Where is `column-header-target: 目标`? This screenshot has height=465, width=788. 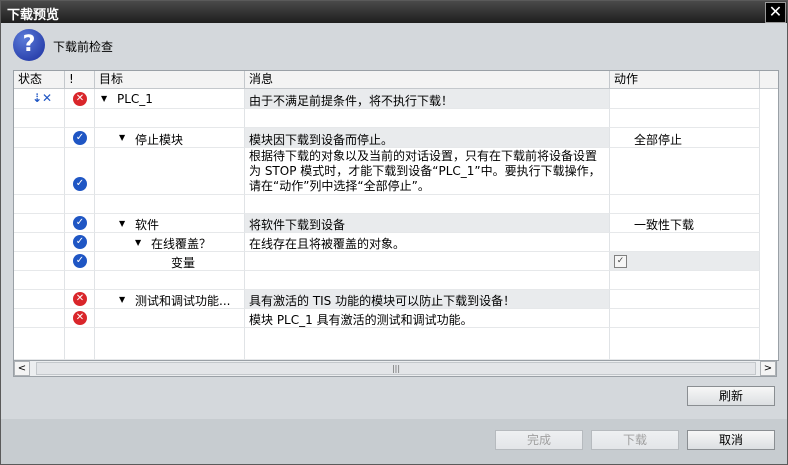 column-header-target: 目标 is located at coordinates (170, 79).